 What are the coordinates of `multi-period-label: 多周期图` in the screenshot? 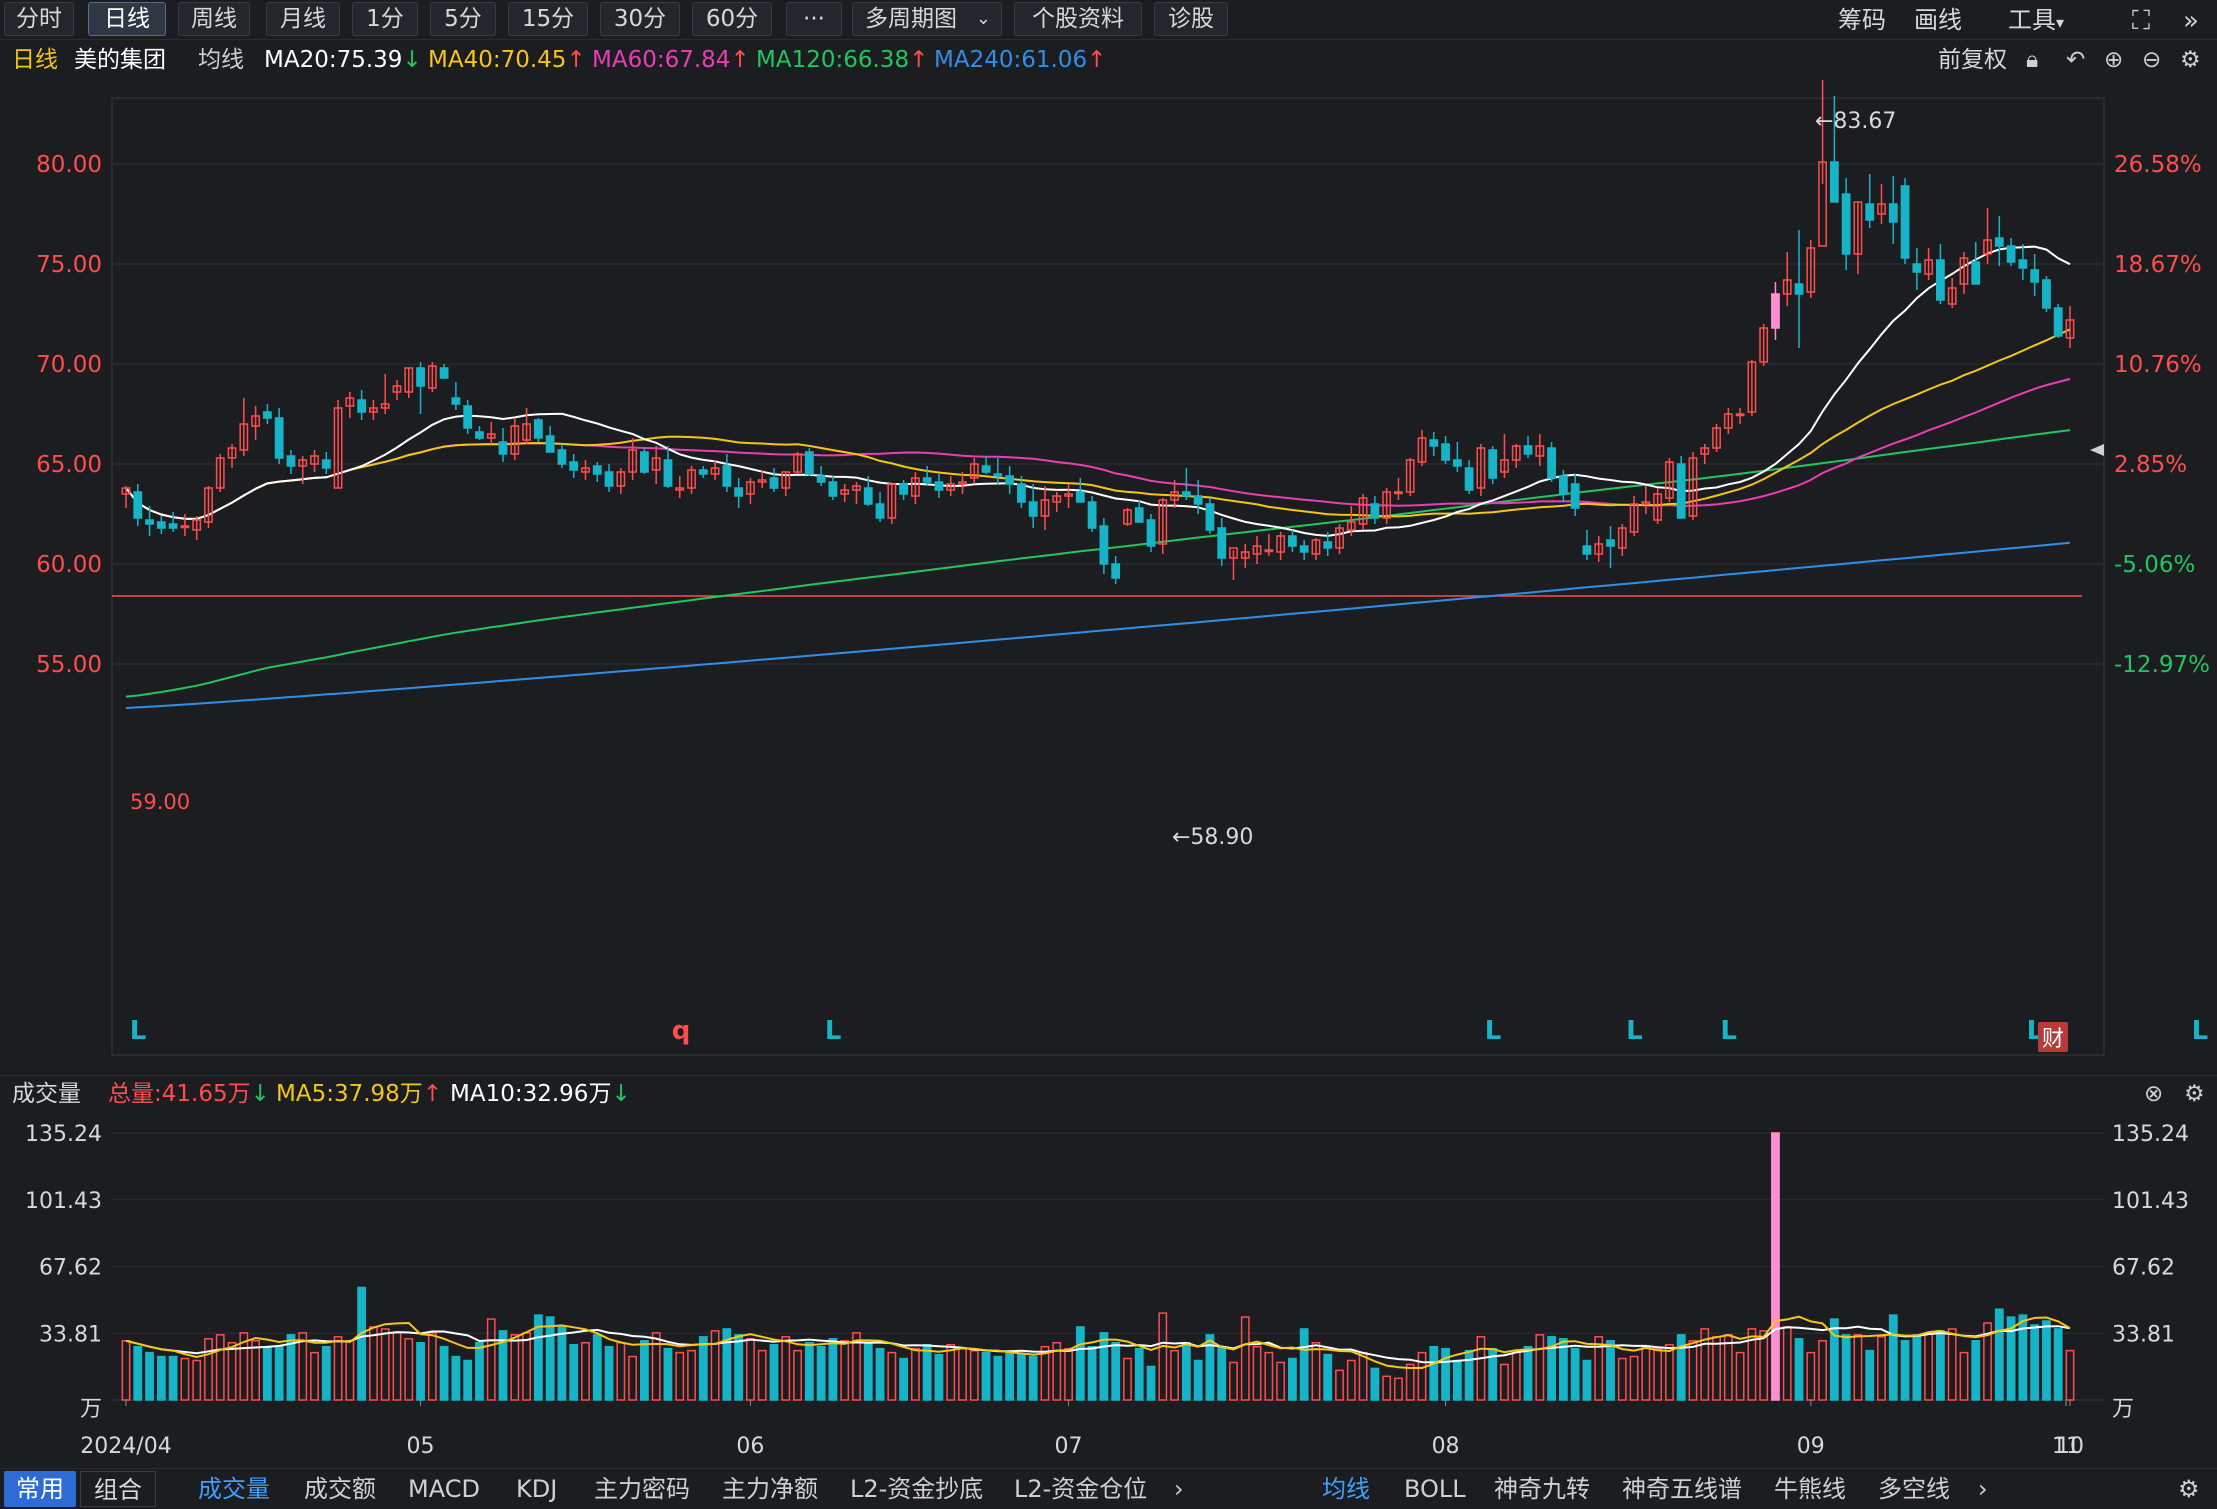 It's located at (911, 19).